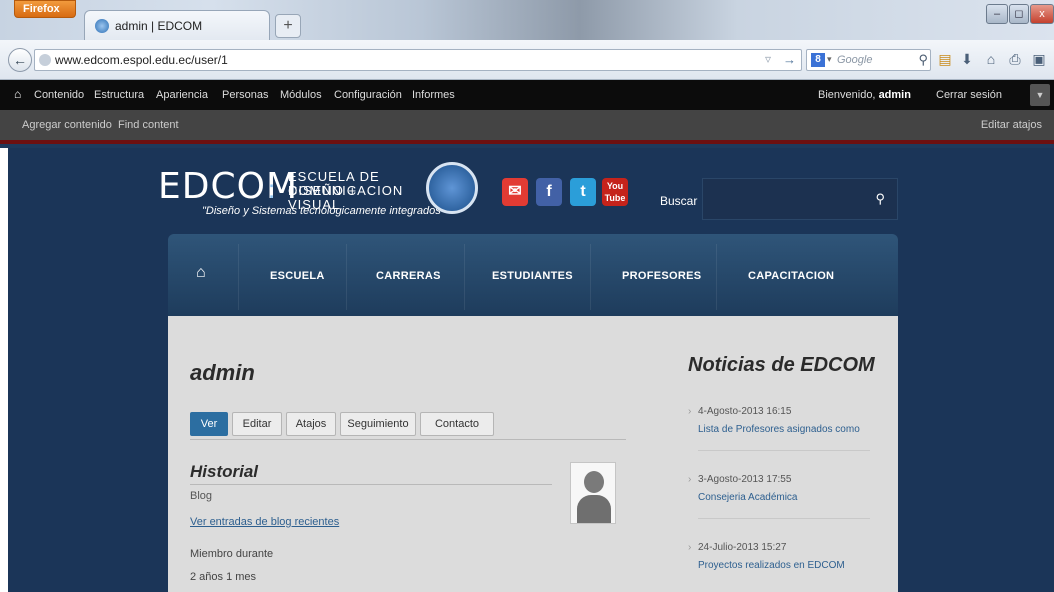 Image resolution: width=1054 pixels, height=592 pixels. Describe the element at coordinates (745, 411) in the screenshot. I see `news-date: 4-Agosto-2013 16:15` at that location.